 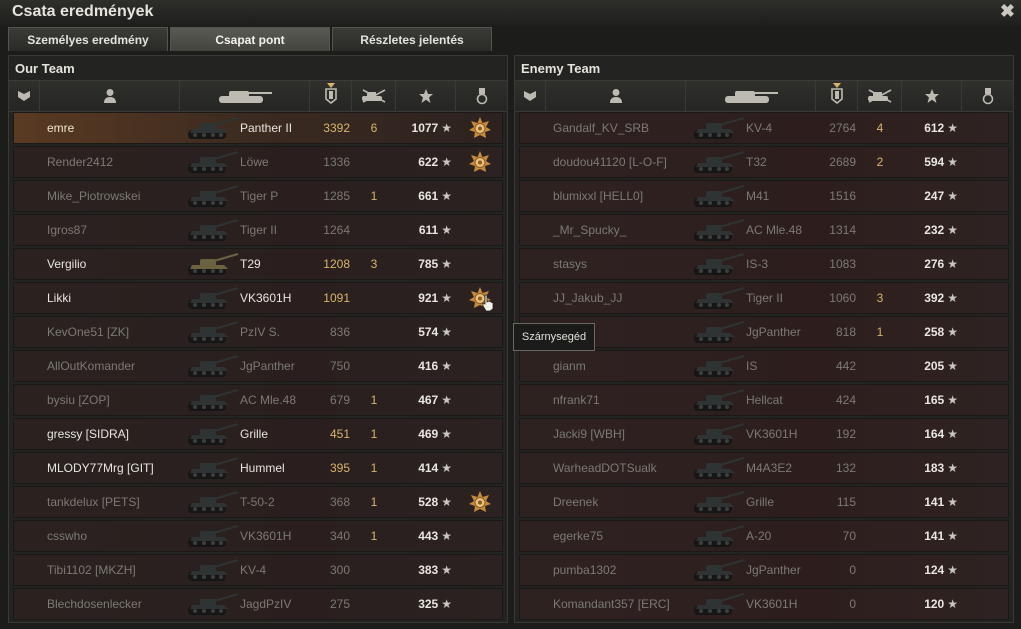 I want to click on player-name: csswho, so click(x=67, y=536).